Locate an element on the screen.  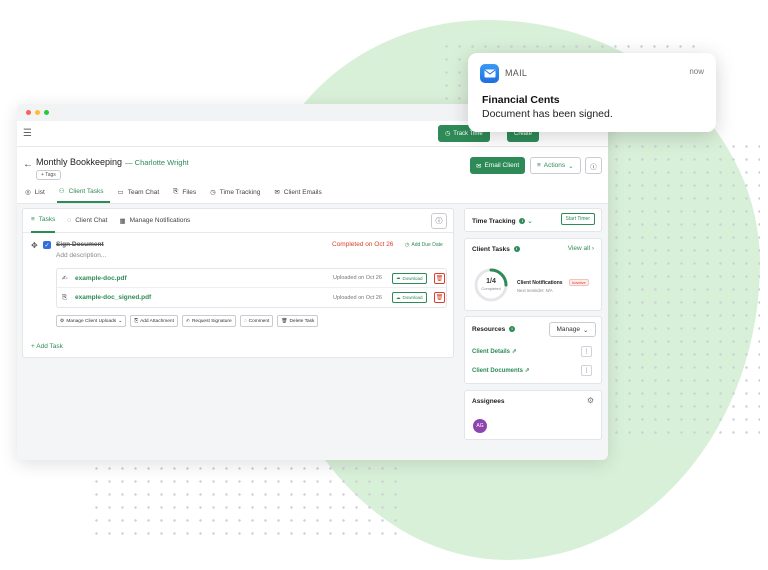
tab-files: ⎘ Files is located at coordinates (186, 194).